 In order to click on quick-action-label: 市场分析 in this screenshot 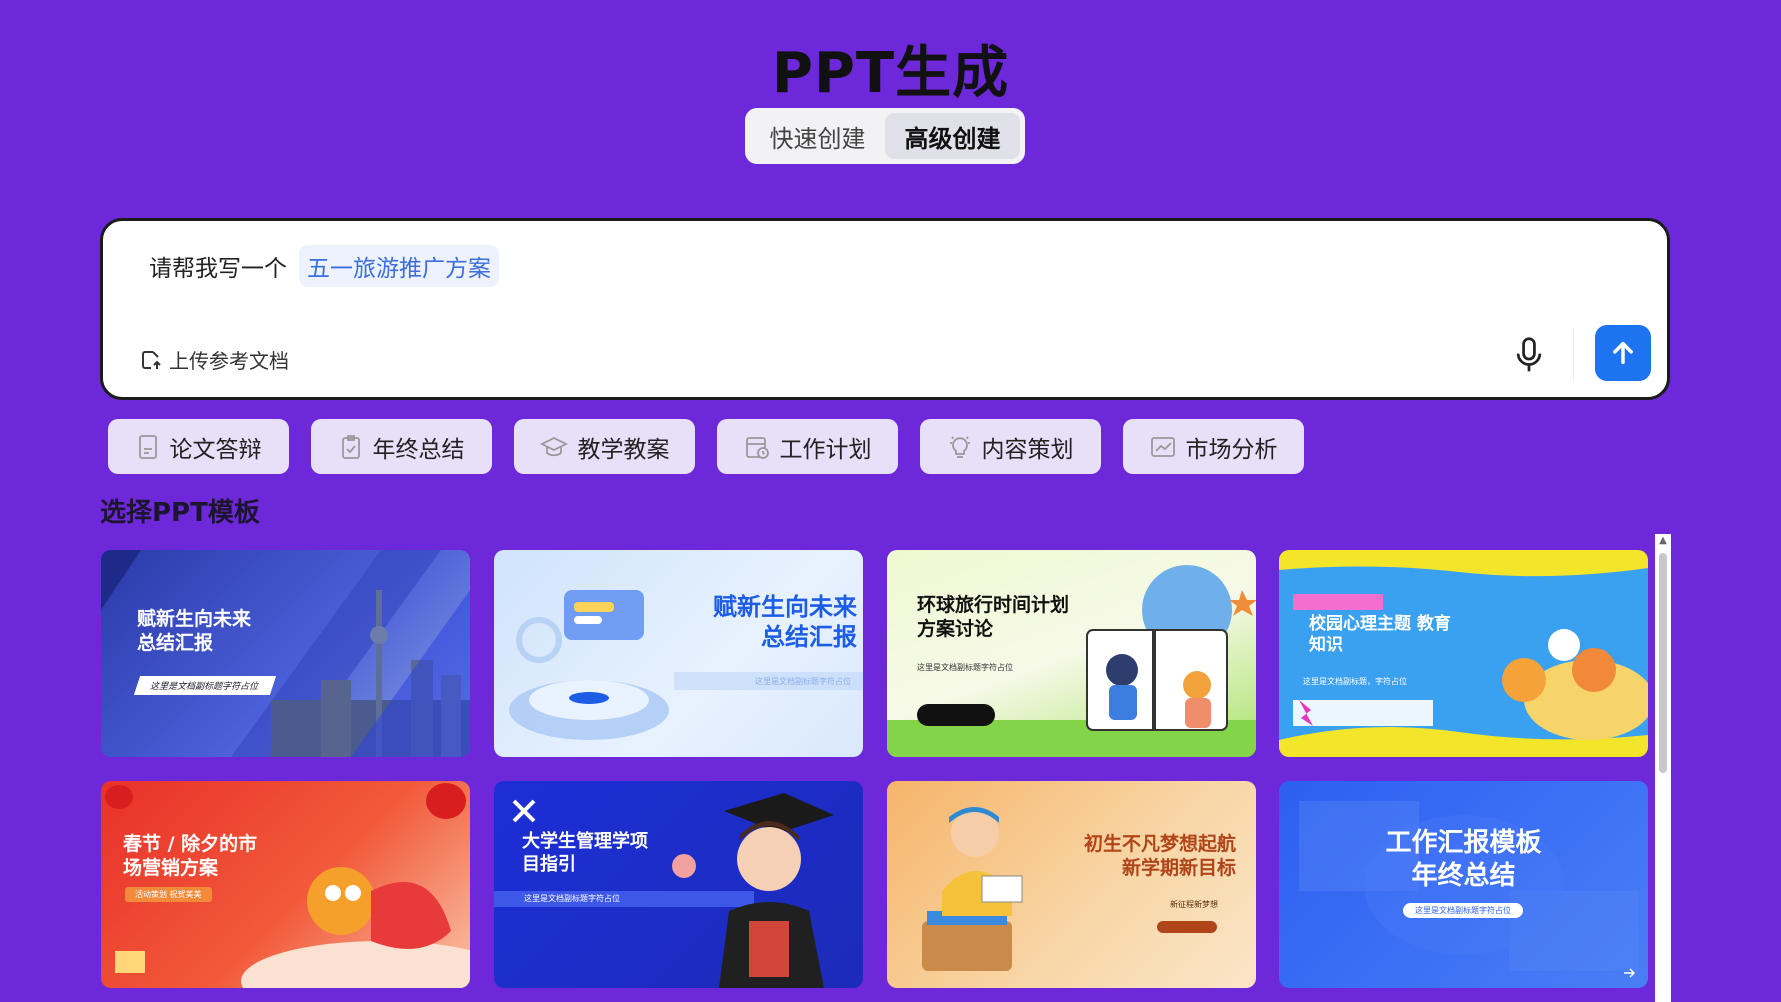, I will do `click(1231, 449)`.